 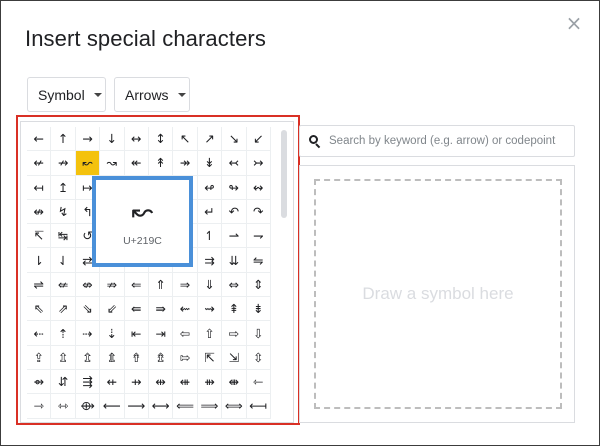 I want to click on character-cell: ⇴, so click(x=39, y=382).